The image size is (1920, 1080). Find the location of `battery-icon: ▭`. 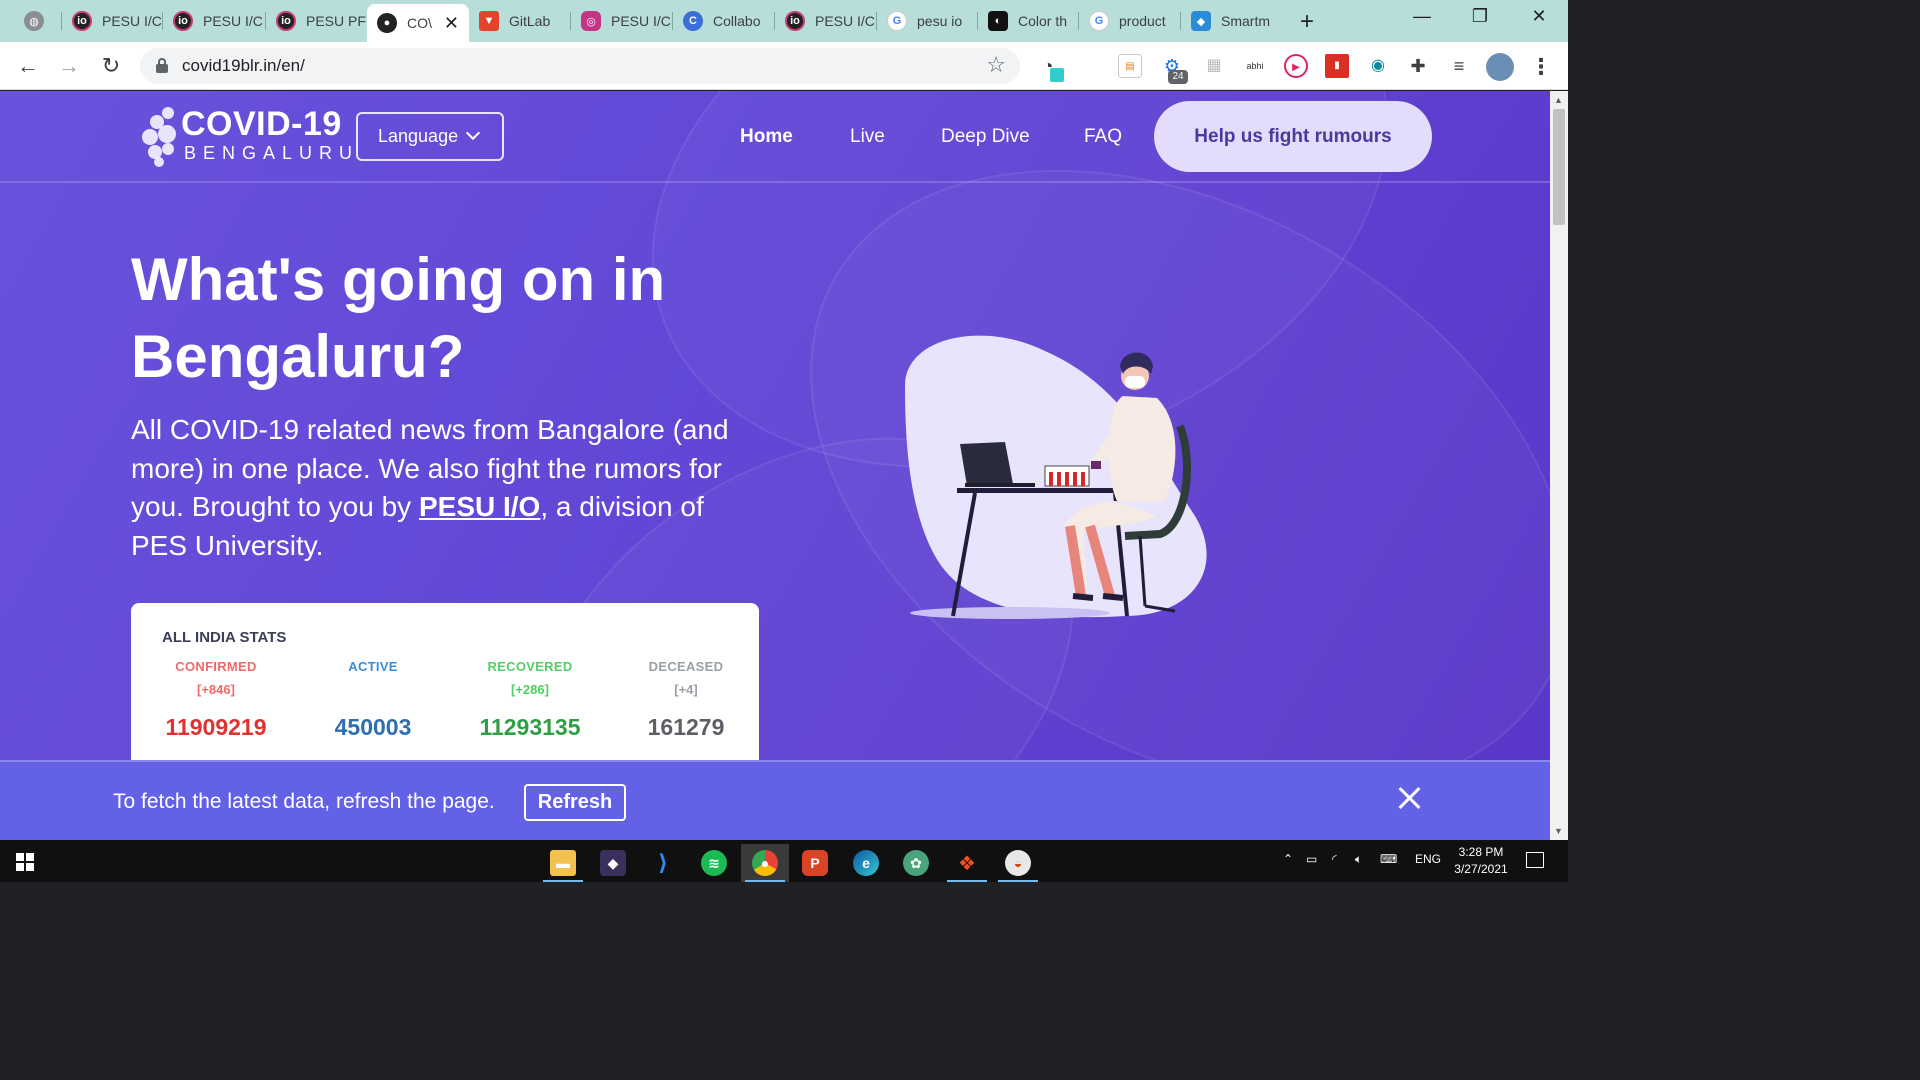

battery-icon: ▭ is located at coordinates (1311, 859).